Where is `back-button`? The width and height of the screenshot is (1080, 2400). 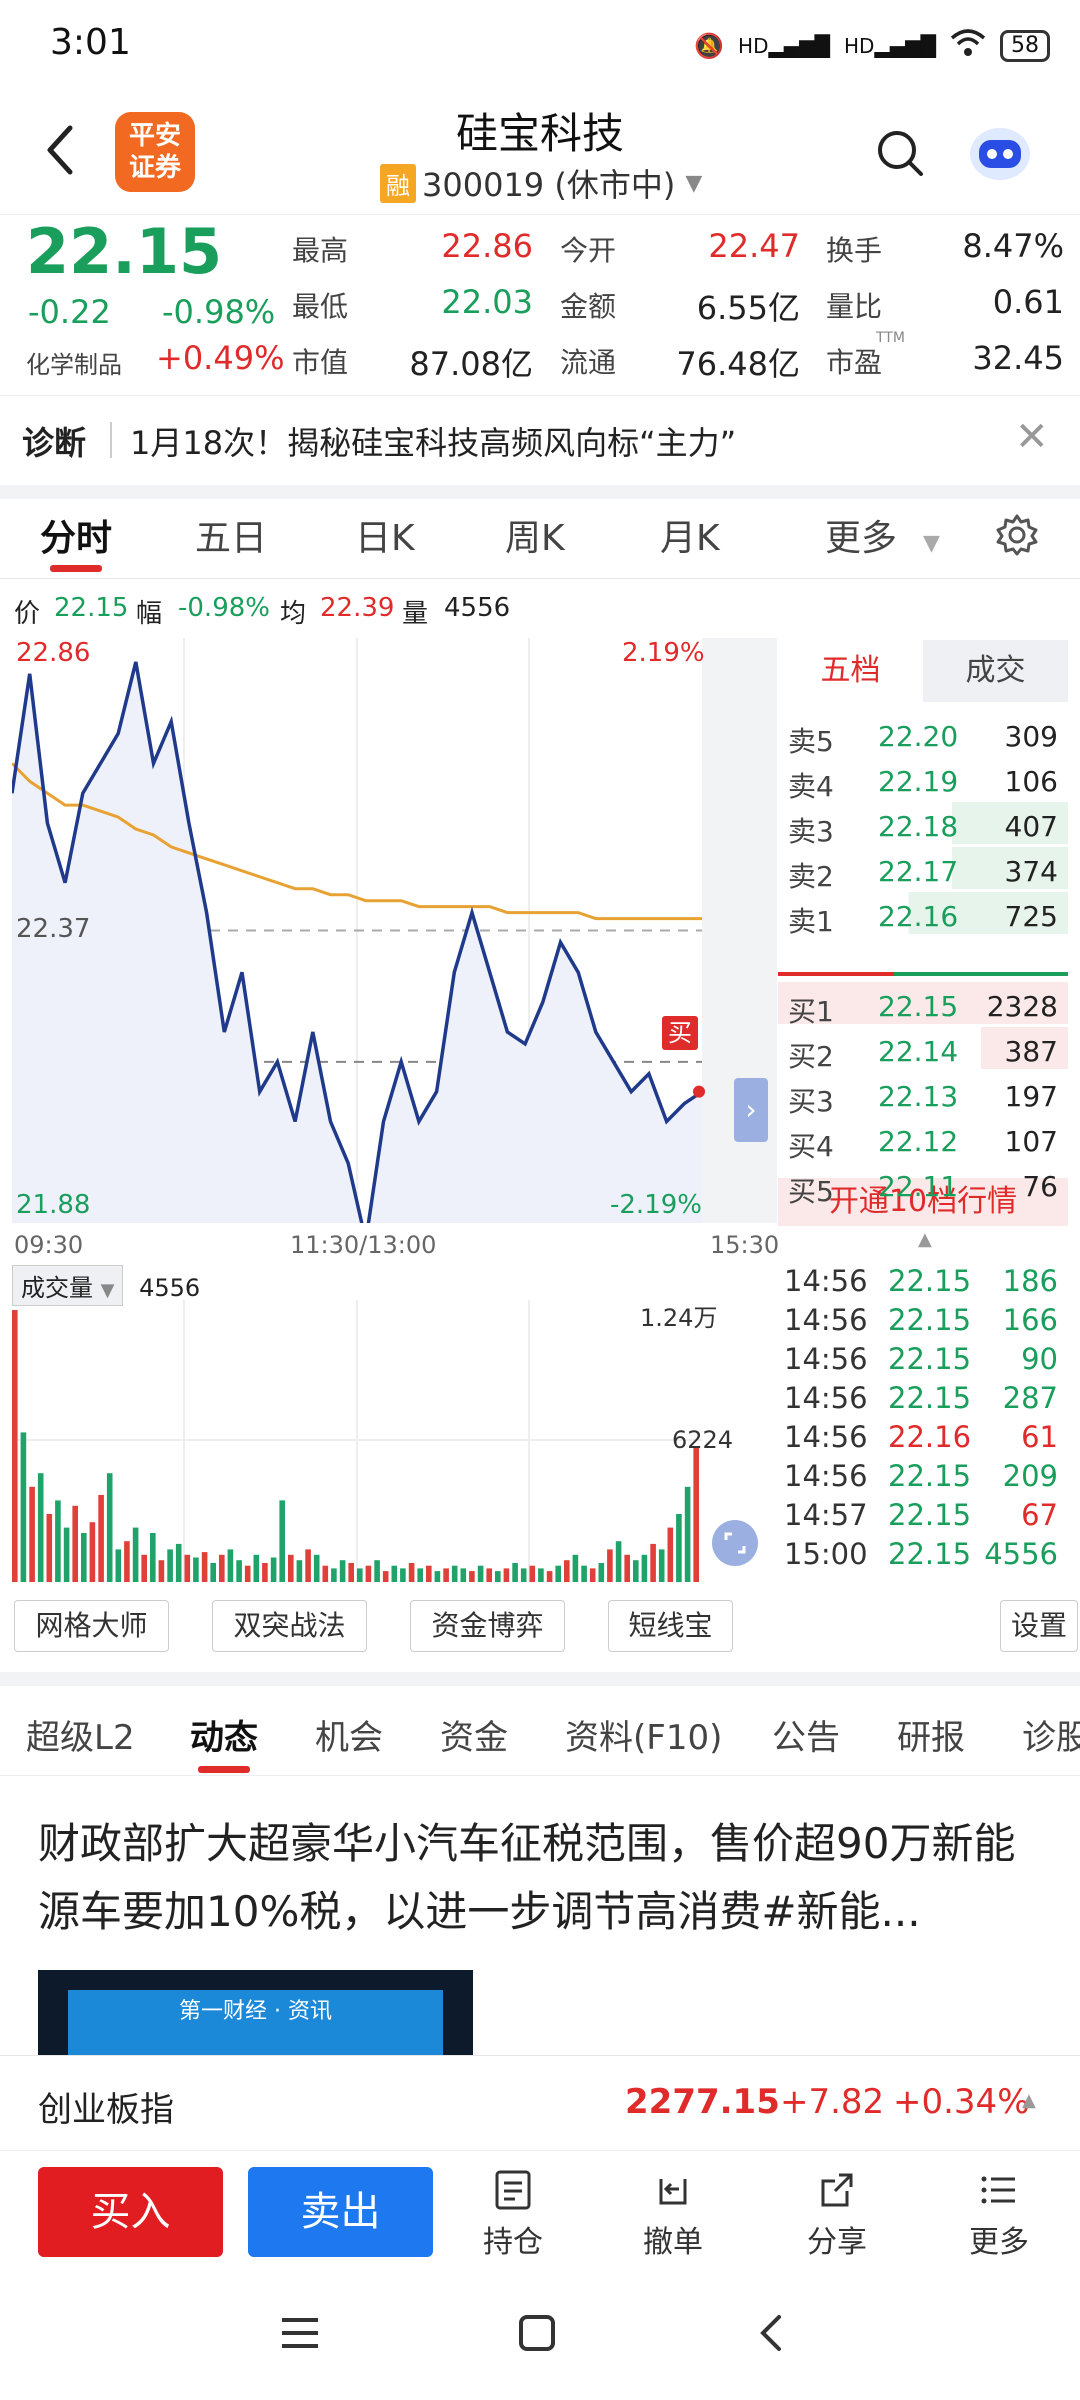 back-button is located at coordinates (60, 150).